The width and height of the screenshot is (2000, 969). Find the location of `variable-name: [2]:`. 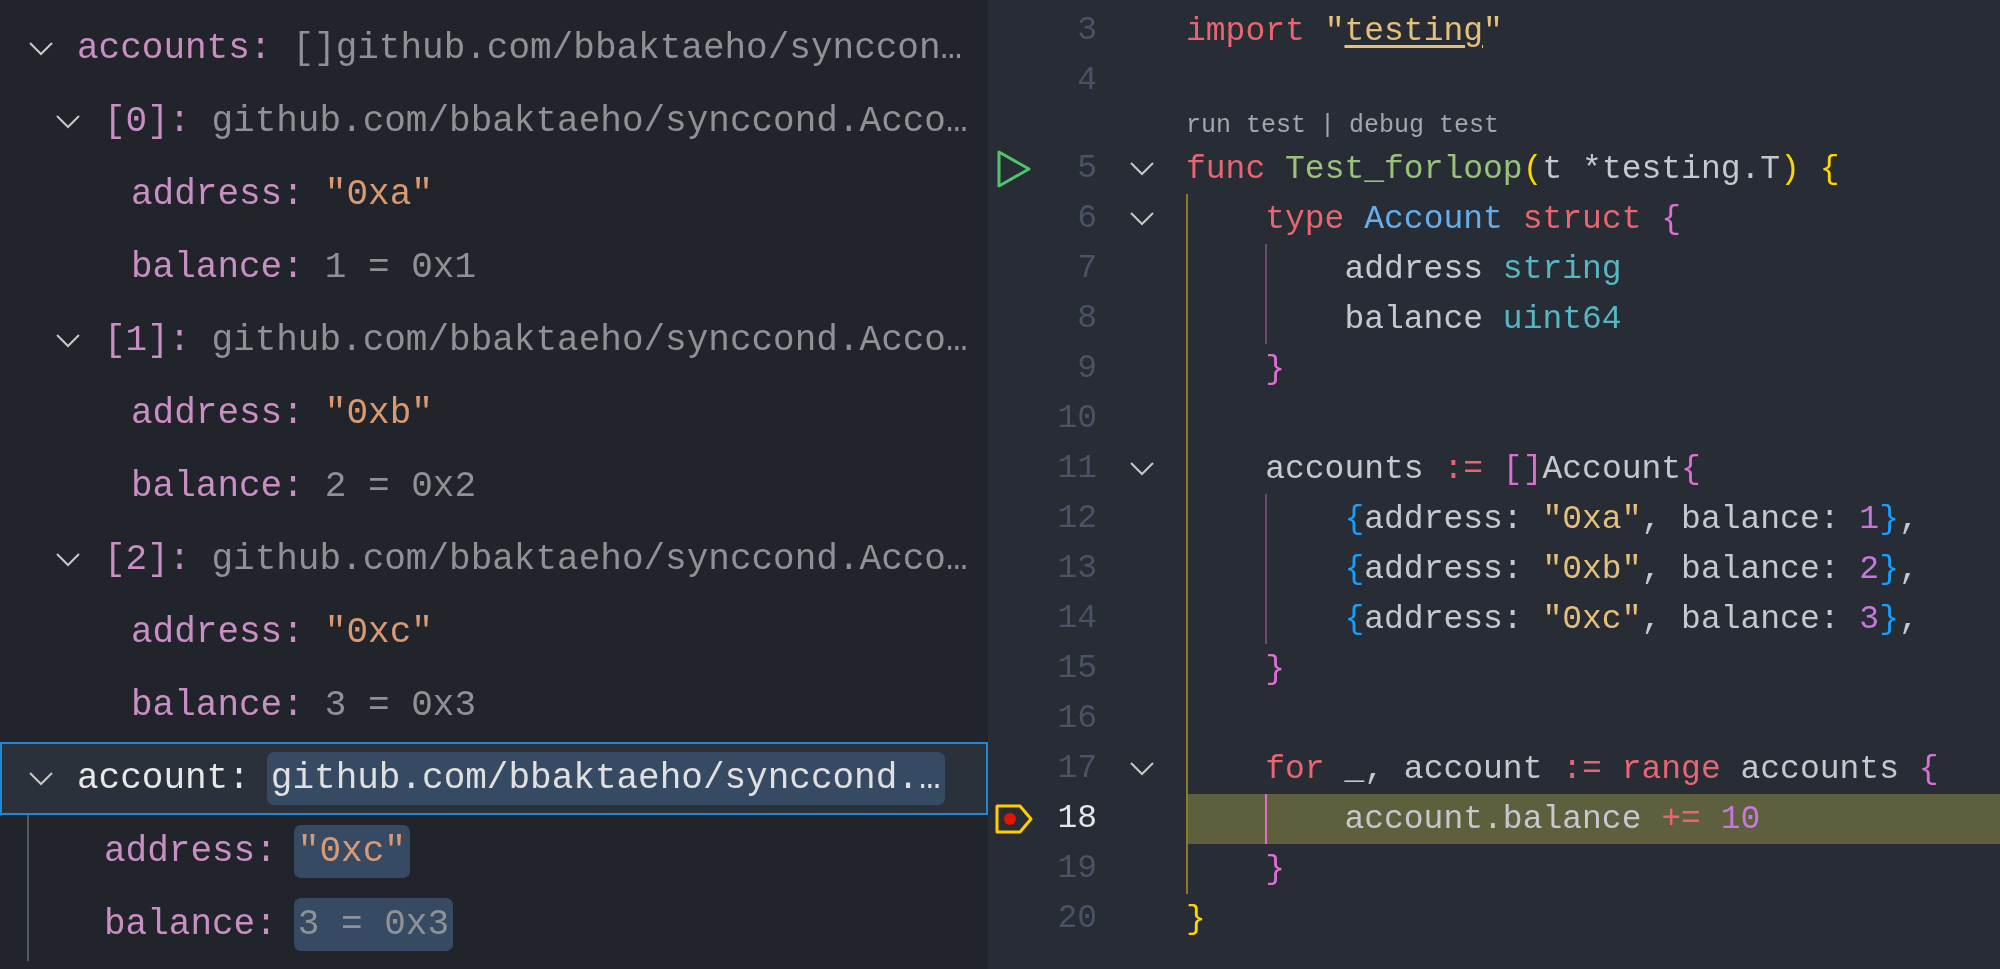

variable-name: [2]: is located at coordinates (147, 559).